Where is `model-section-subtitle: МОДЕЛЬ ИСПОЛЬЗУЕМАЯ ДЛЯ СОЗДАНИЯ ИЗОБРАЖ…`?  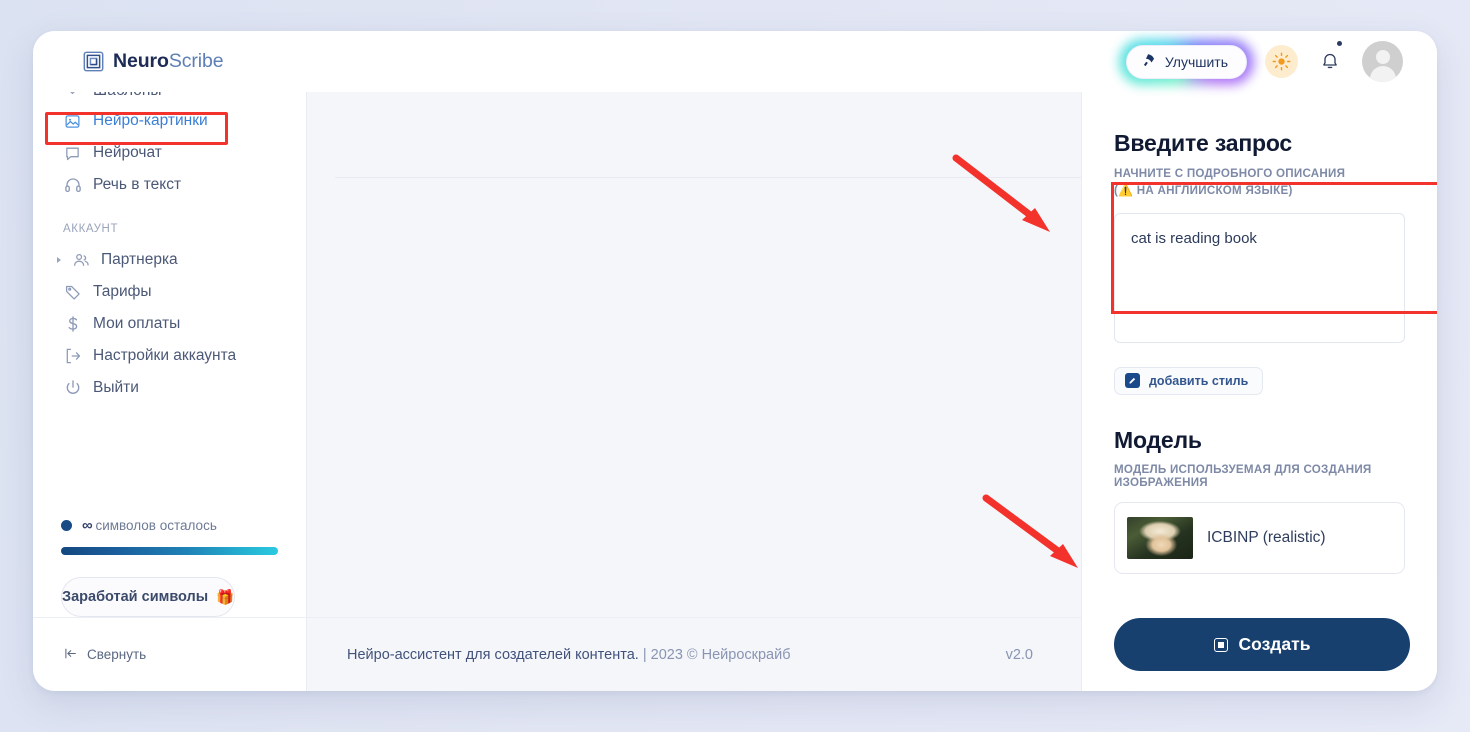 model-section-subtitle: МОДЕЛЬ ИСПОЛЬЗУЕМАЯ ДЛЯ СОЗДАНИЯ ИЗОБРАЖ… is located at coordinates (1243, 475).